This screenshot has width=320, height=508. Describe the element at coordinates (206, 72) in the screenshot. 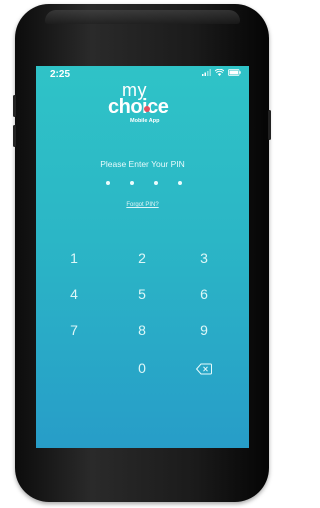

I see `signal-icon` at that location.